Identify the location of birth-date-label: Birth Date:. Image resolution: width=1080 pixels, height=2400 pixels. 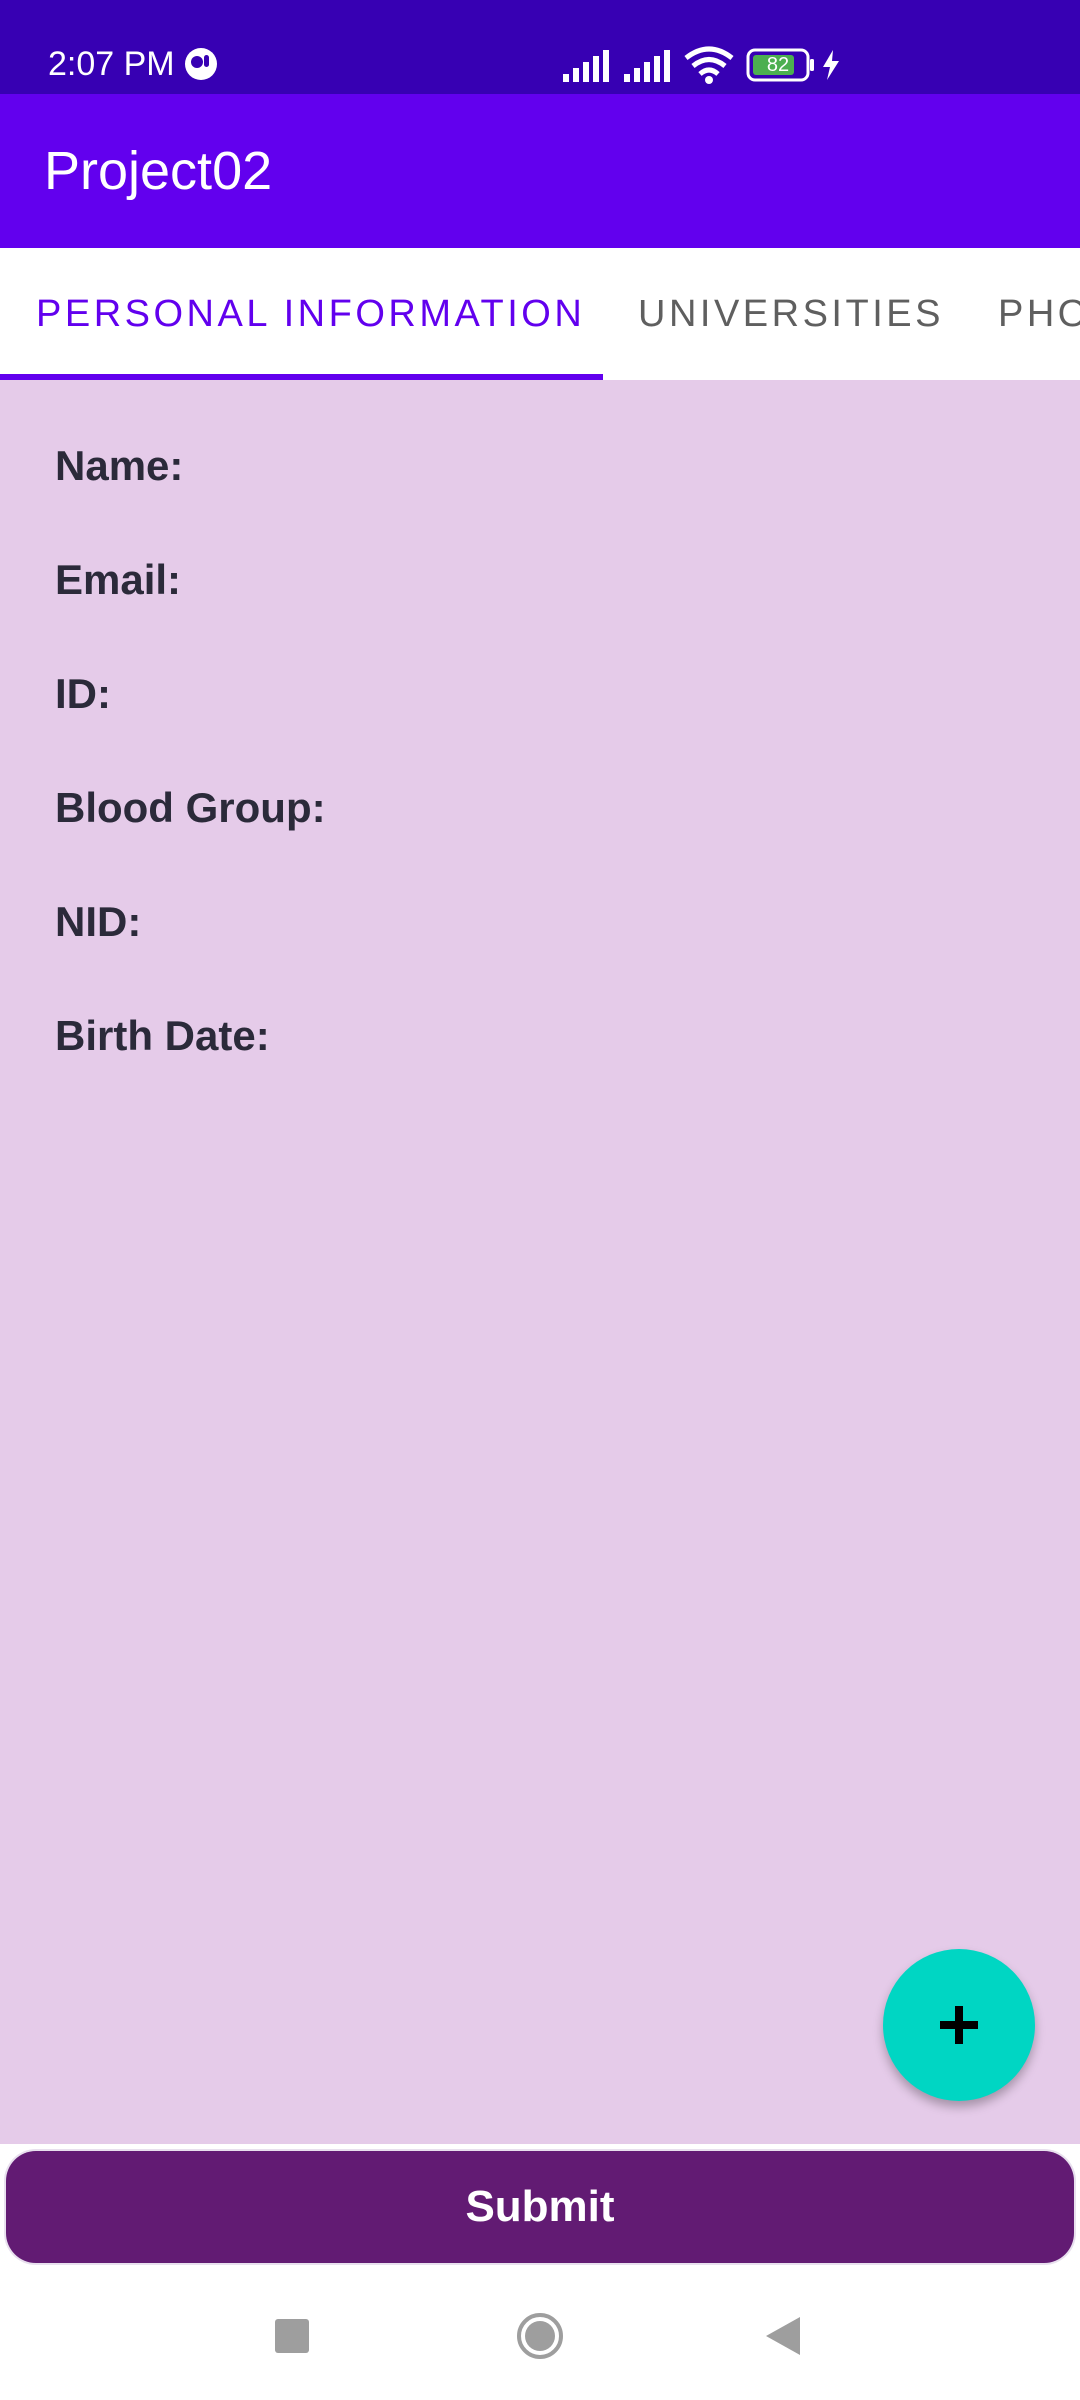
(162, 1035).